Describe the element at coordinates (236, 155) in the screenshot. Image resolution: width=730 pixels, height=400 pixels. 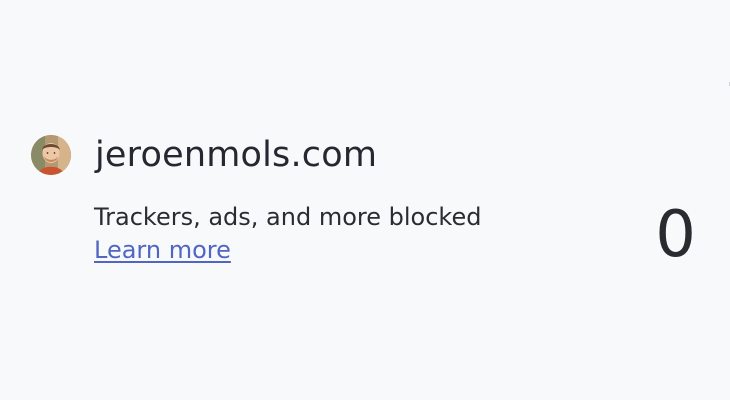
I see `site-domain: jeroenmols.com` at that location.